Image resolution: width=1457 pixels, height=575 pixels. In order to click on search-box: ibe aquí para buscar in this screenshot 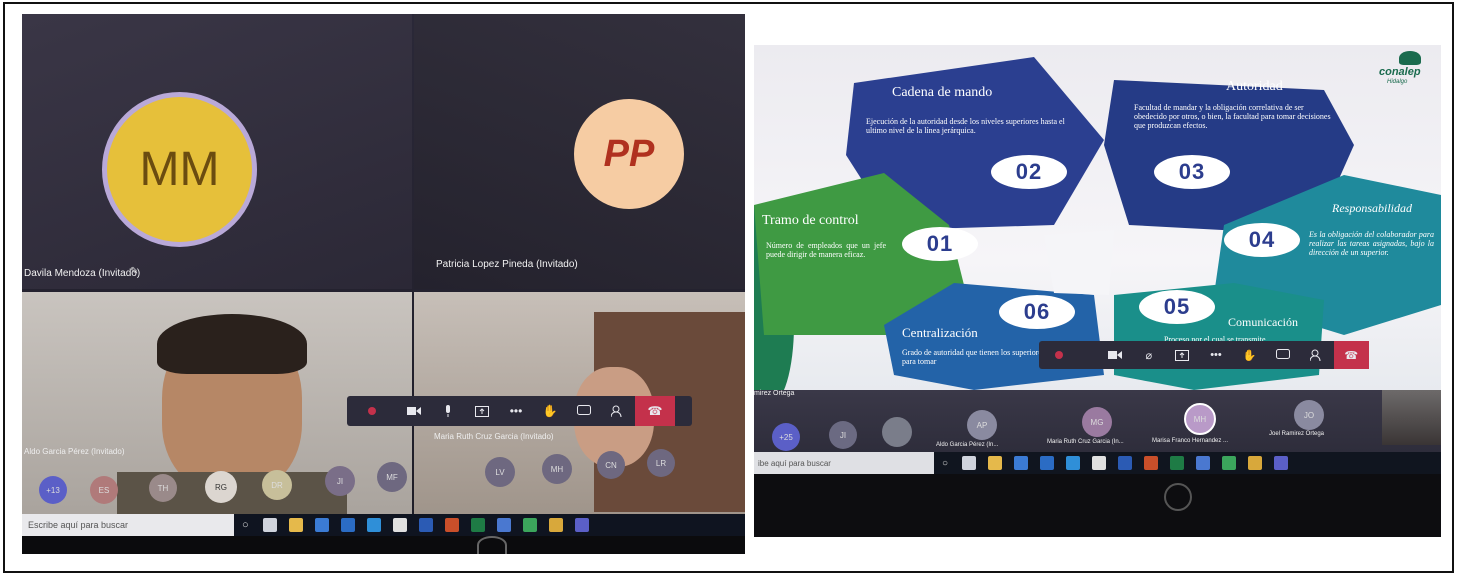, I will do `click(844, 463)`.